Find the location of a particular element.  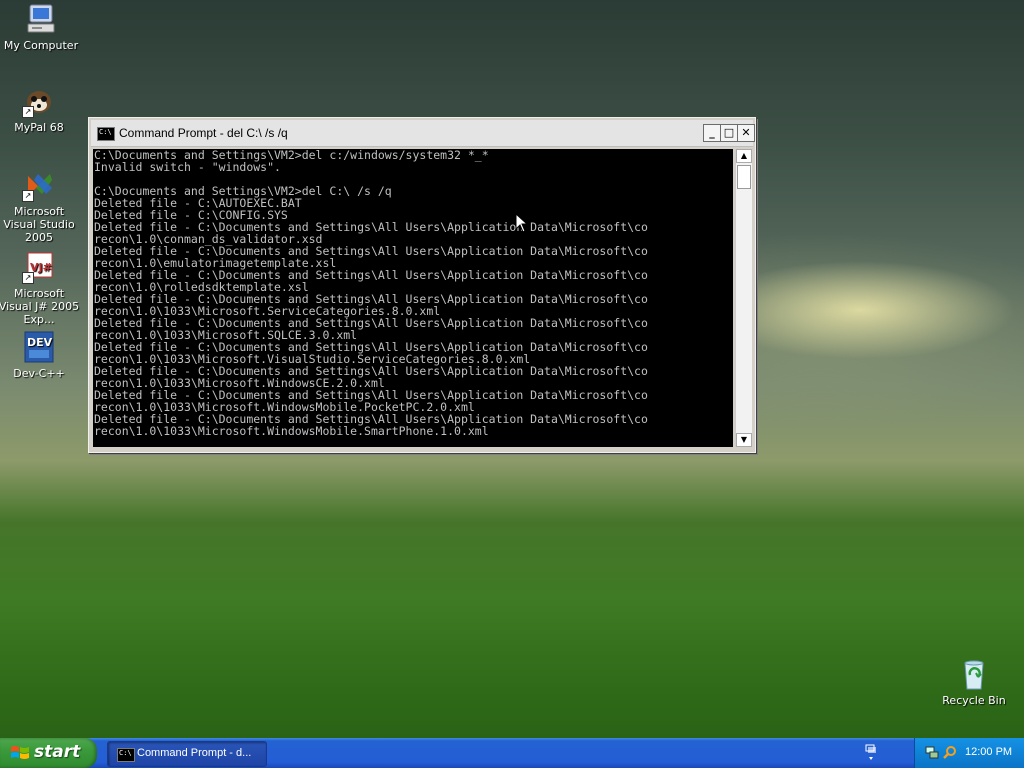

desktop-icon-my-computer: My Computer is located at coordinates (41, 27).